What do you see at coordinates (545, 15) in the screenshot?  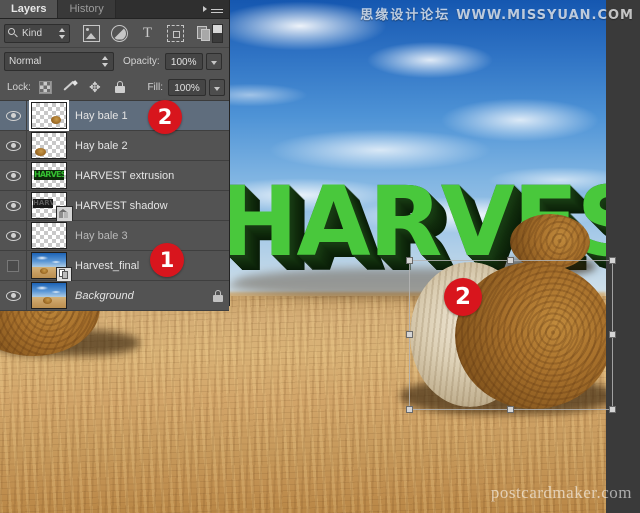 I see `watermark-top-url: WWW.MISSYUAN.COM` at bounding box center [545, 15].